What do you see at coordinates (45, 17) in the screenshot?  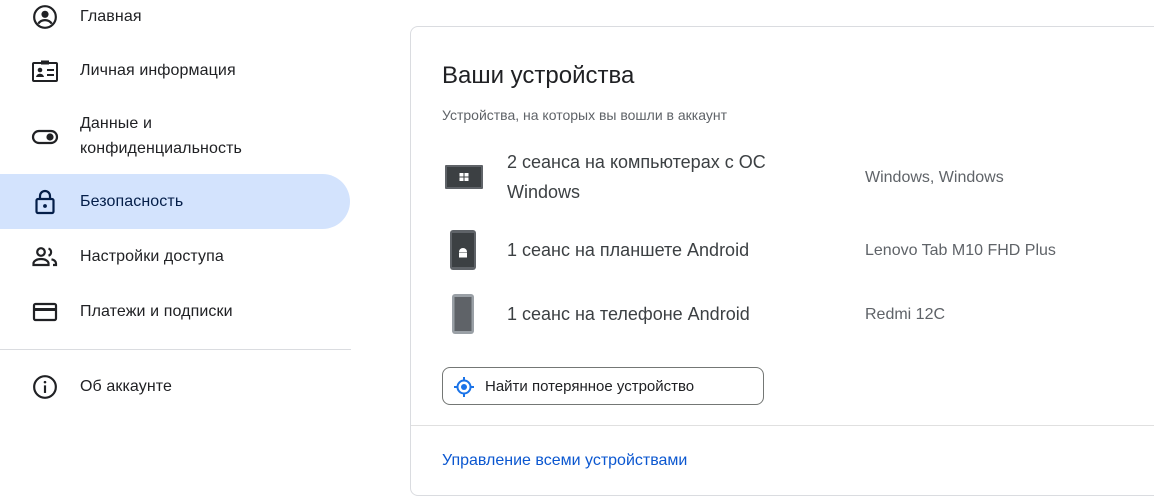 I see `account-circle-icon` at bounding box center [45, 17].